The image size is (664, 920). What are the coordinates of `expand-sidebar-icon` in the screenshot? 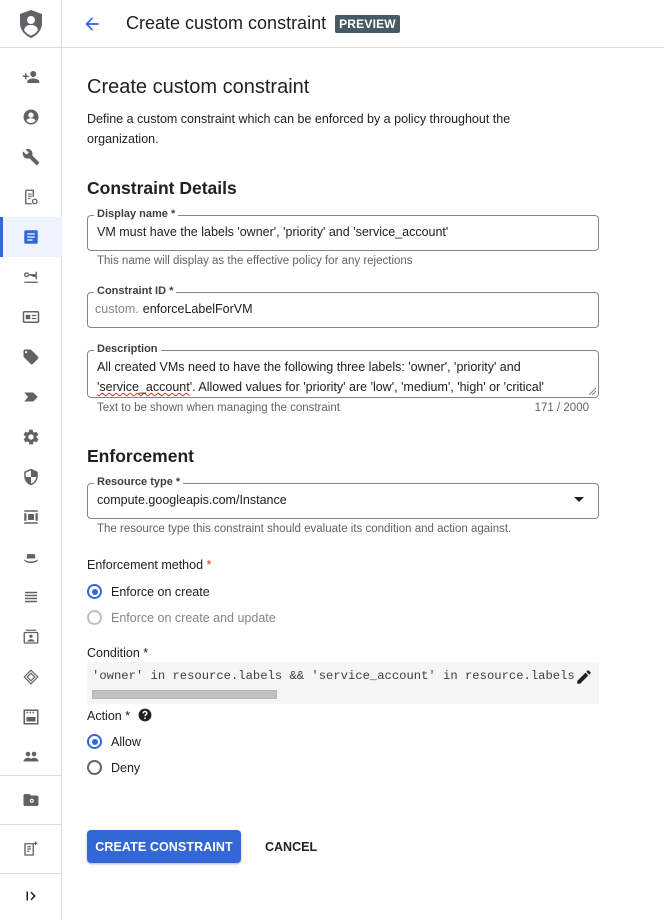 It's located at (31, 896).